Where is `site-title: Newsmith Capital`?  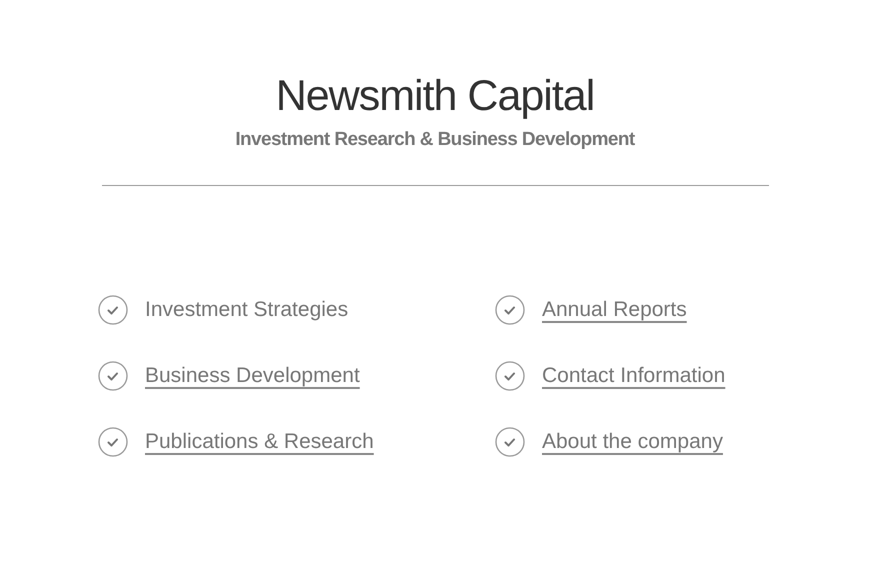 site-title: Newsmith Capital is located at coordinates (435, 96).